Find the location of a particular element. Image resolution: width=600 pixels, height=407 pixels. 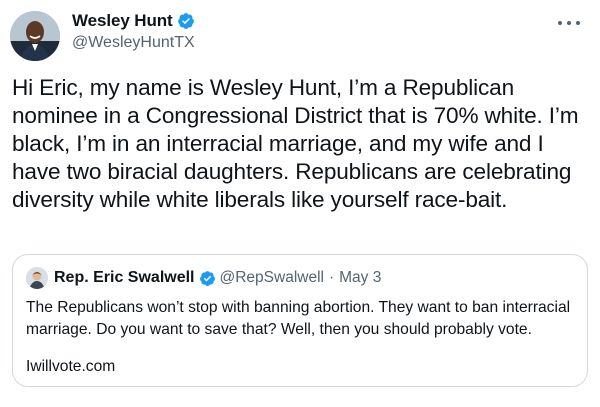

quoted-author-handle: @RepSwalwell is located at coordinates (272, 278).